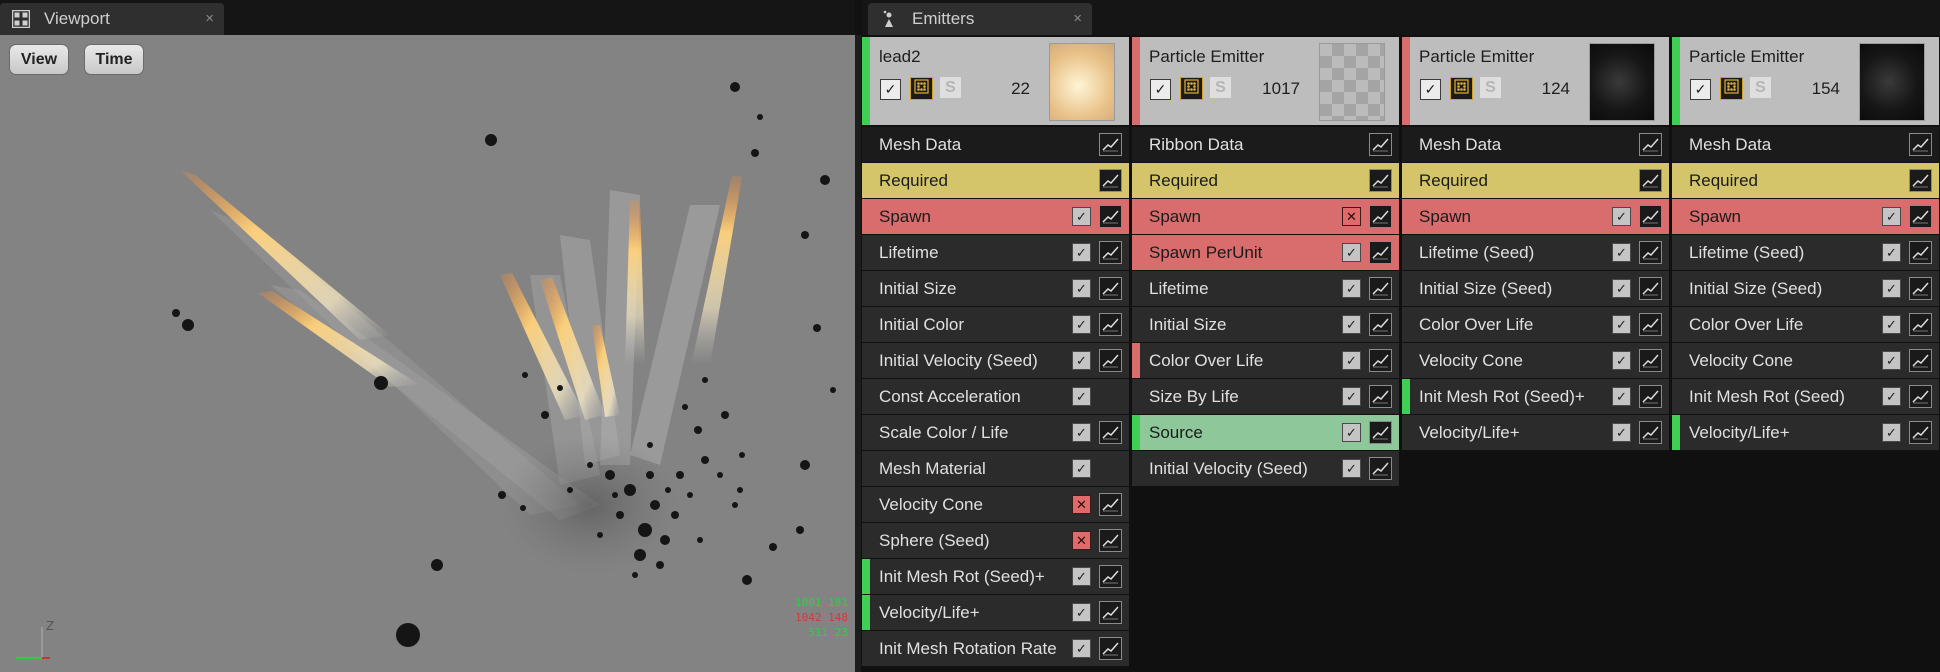 The width and height of the screenshot is (1940, 672). What do you see at coordinates (1535, 81) in the screenshot?
I see `emitter-header: Particle Emitter ✓ S 124` at bounding box center [1535, 81].